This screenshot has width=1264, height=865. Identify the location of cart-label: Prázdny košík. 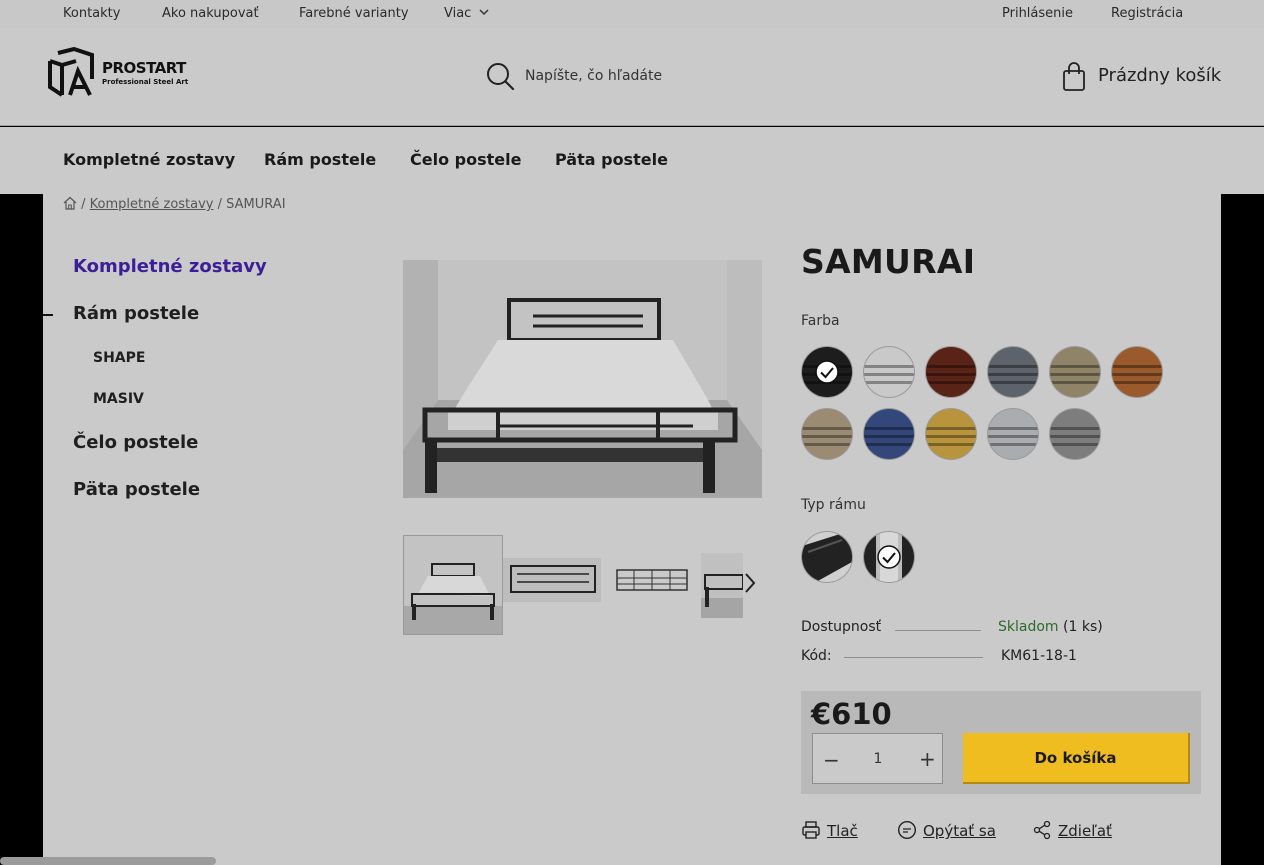
(1160, 75).